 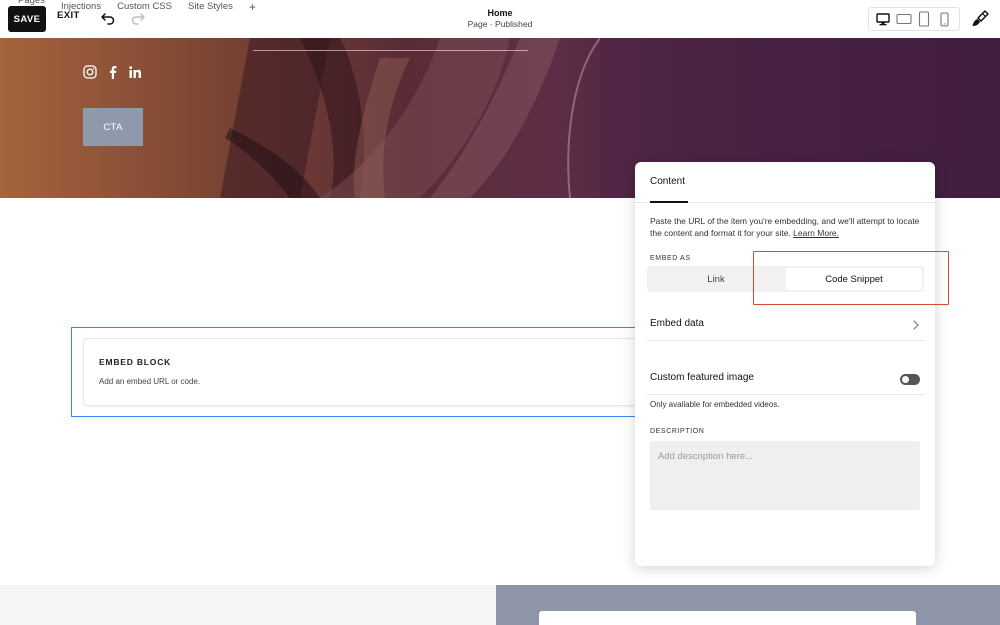 What do you see at coordinates (851, 278) in the screenshot?
I see `annotation-highlight-box` at bounding box center [851, 278].